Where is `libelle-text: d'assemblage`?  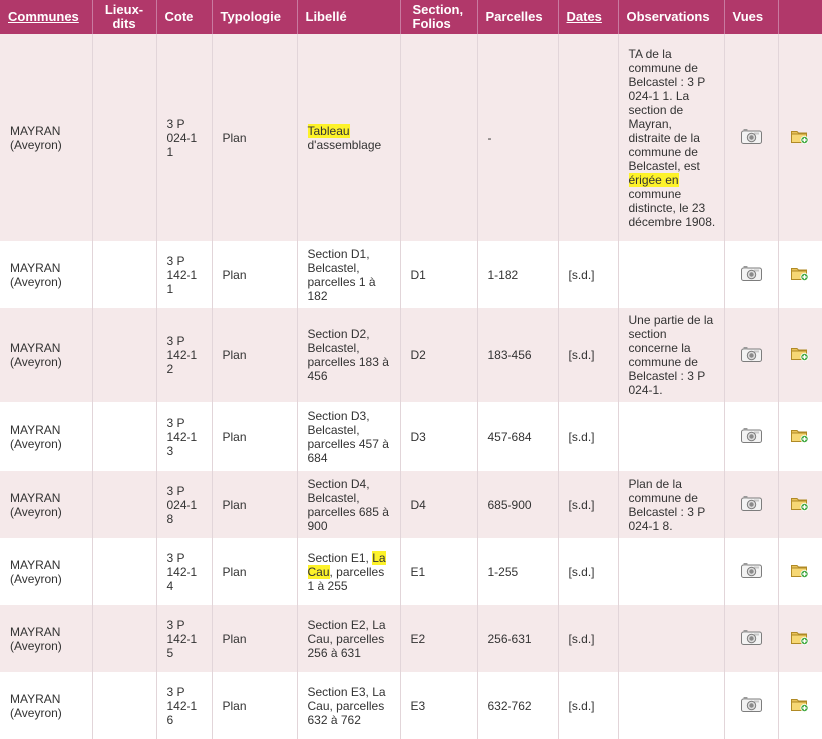
libelle-text: d'assemblage is located at coordinates (344, 144).